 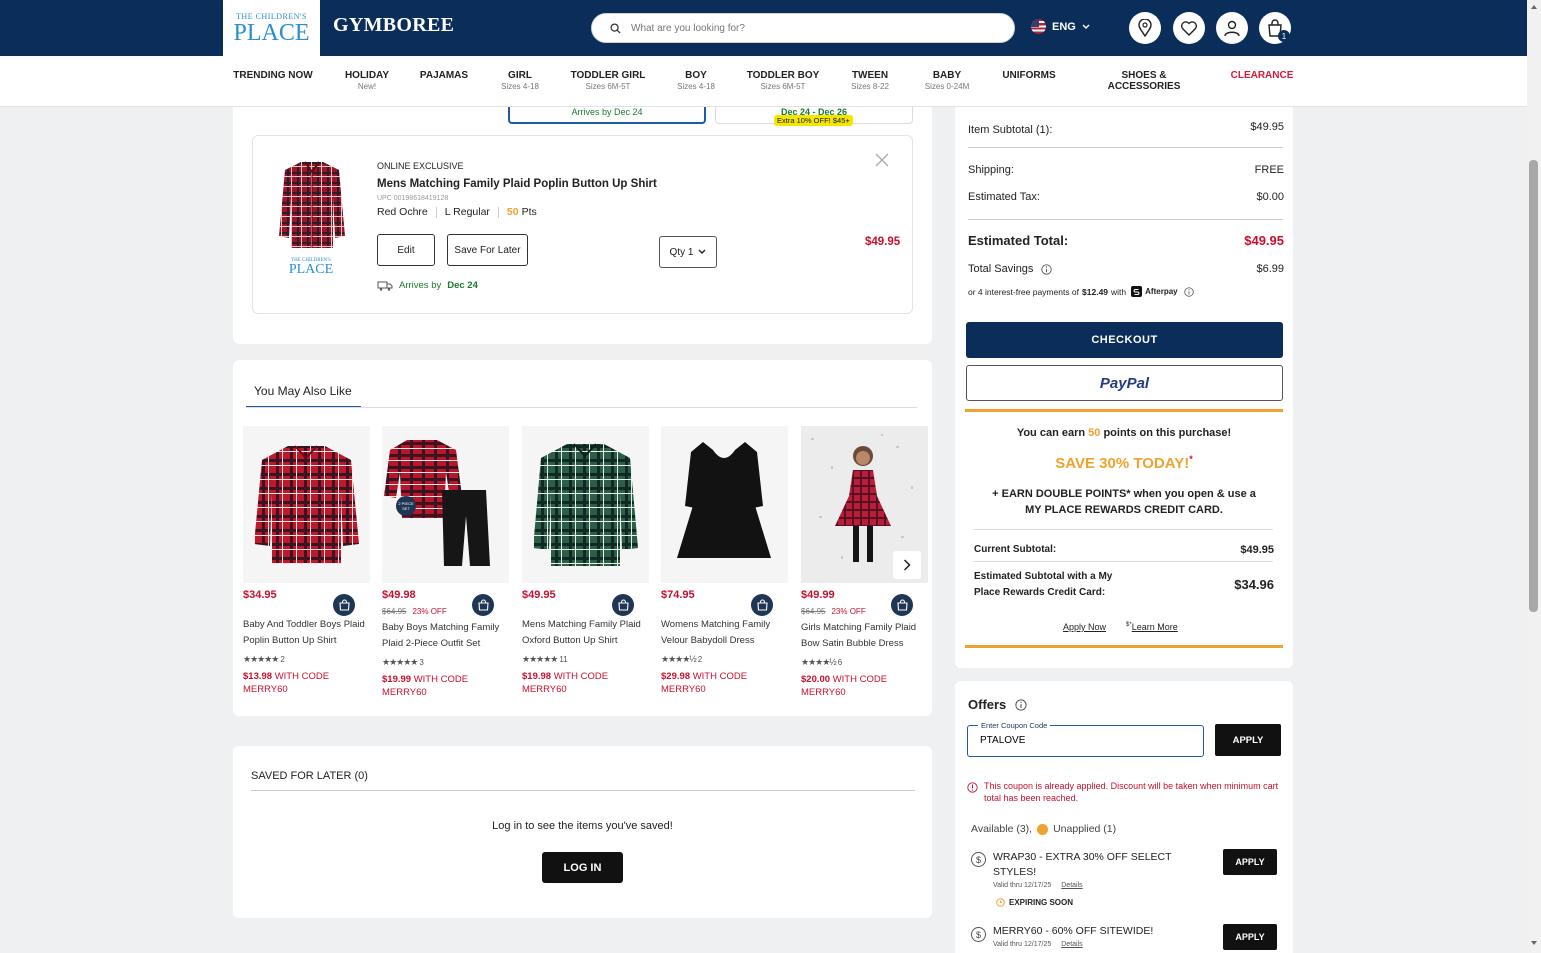 What do you see at coordinates (585, 641) in the screenshot?
I see `rec-name-line2: Oxford Button Up Shirt` at bounding box center [585, 641].